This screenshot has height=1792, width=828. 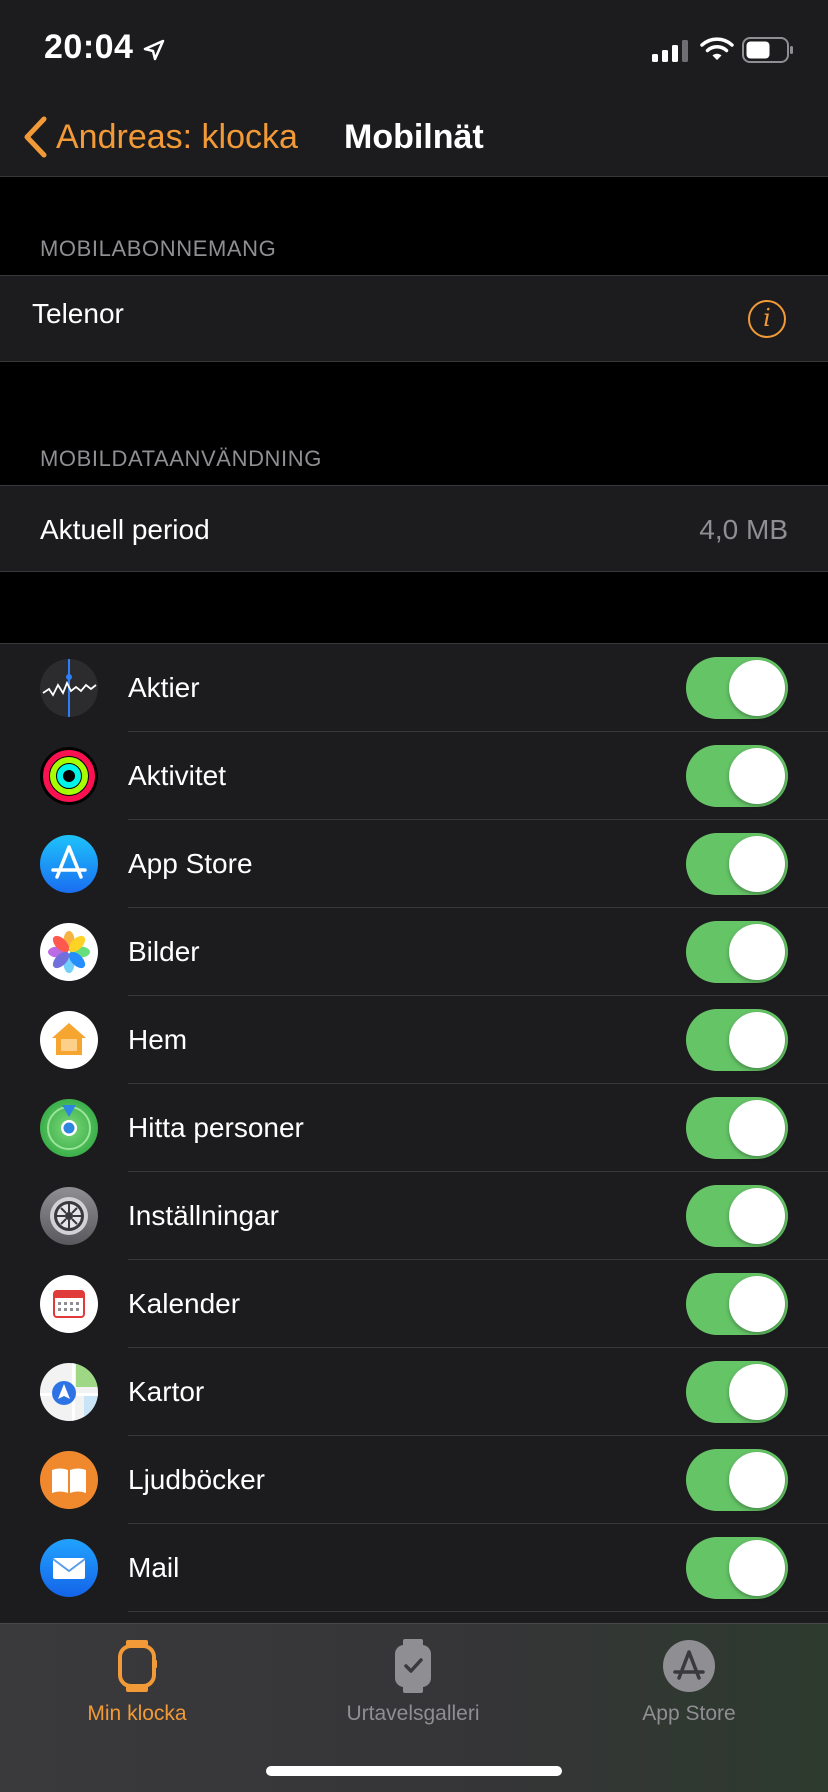 What do you see at coordinates (414, 1040) in the screenshot?
I see `app-row-hem: Hem` at bounding box center [414, 1040].